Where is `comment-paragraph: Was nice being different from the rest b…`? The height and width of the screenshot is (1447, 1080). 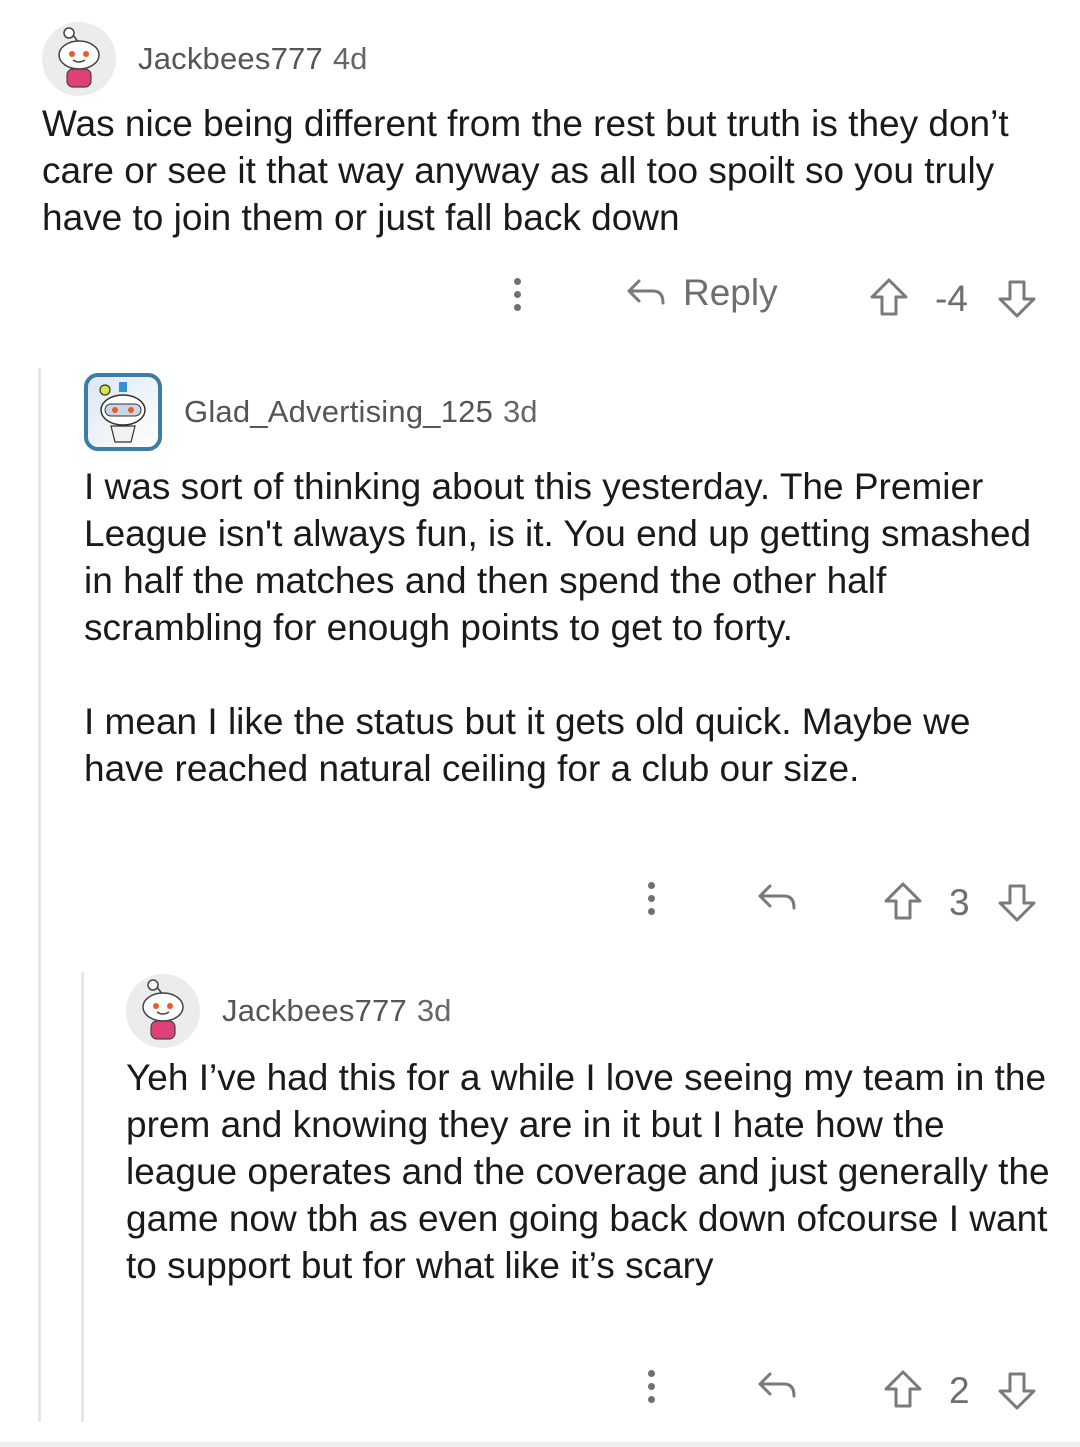
comment-paragraph: Was nice being different from the rest b… is located at coordinates (525, 170).